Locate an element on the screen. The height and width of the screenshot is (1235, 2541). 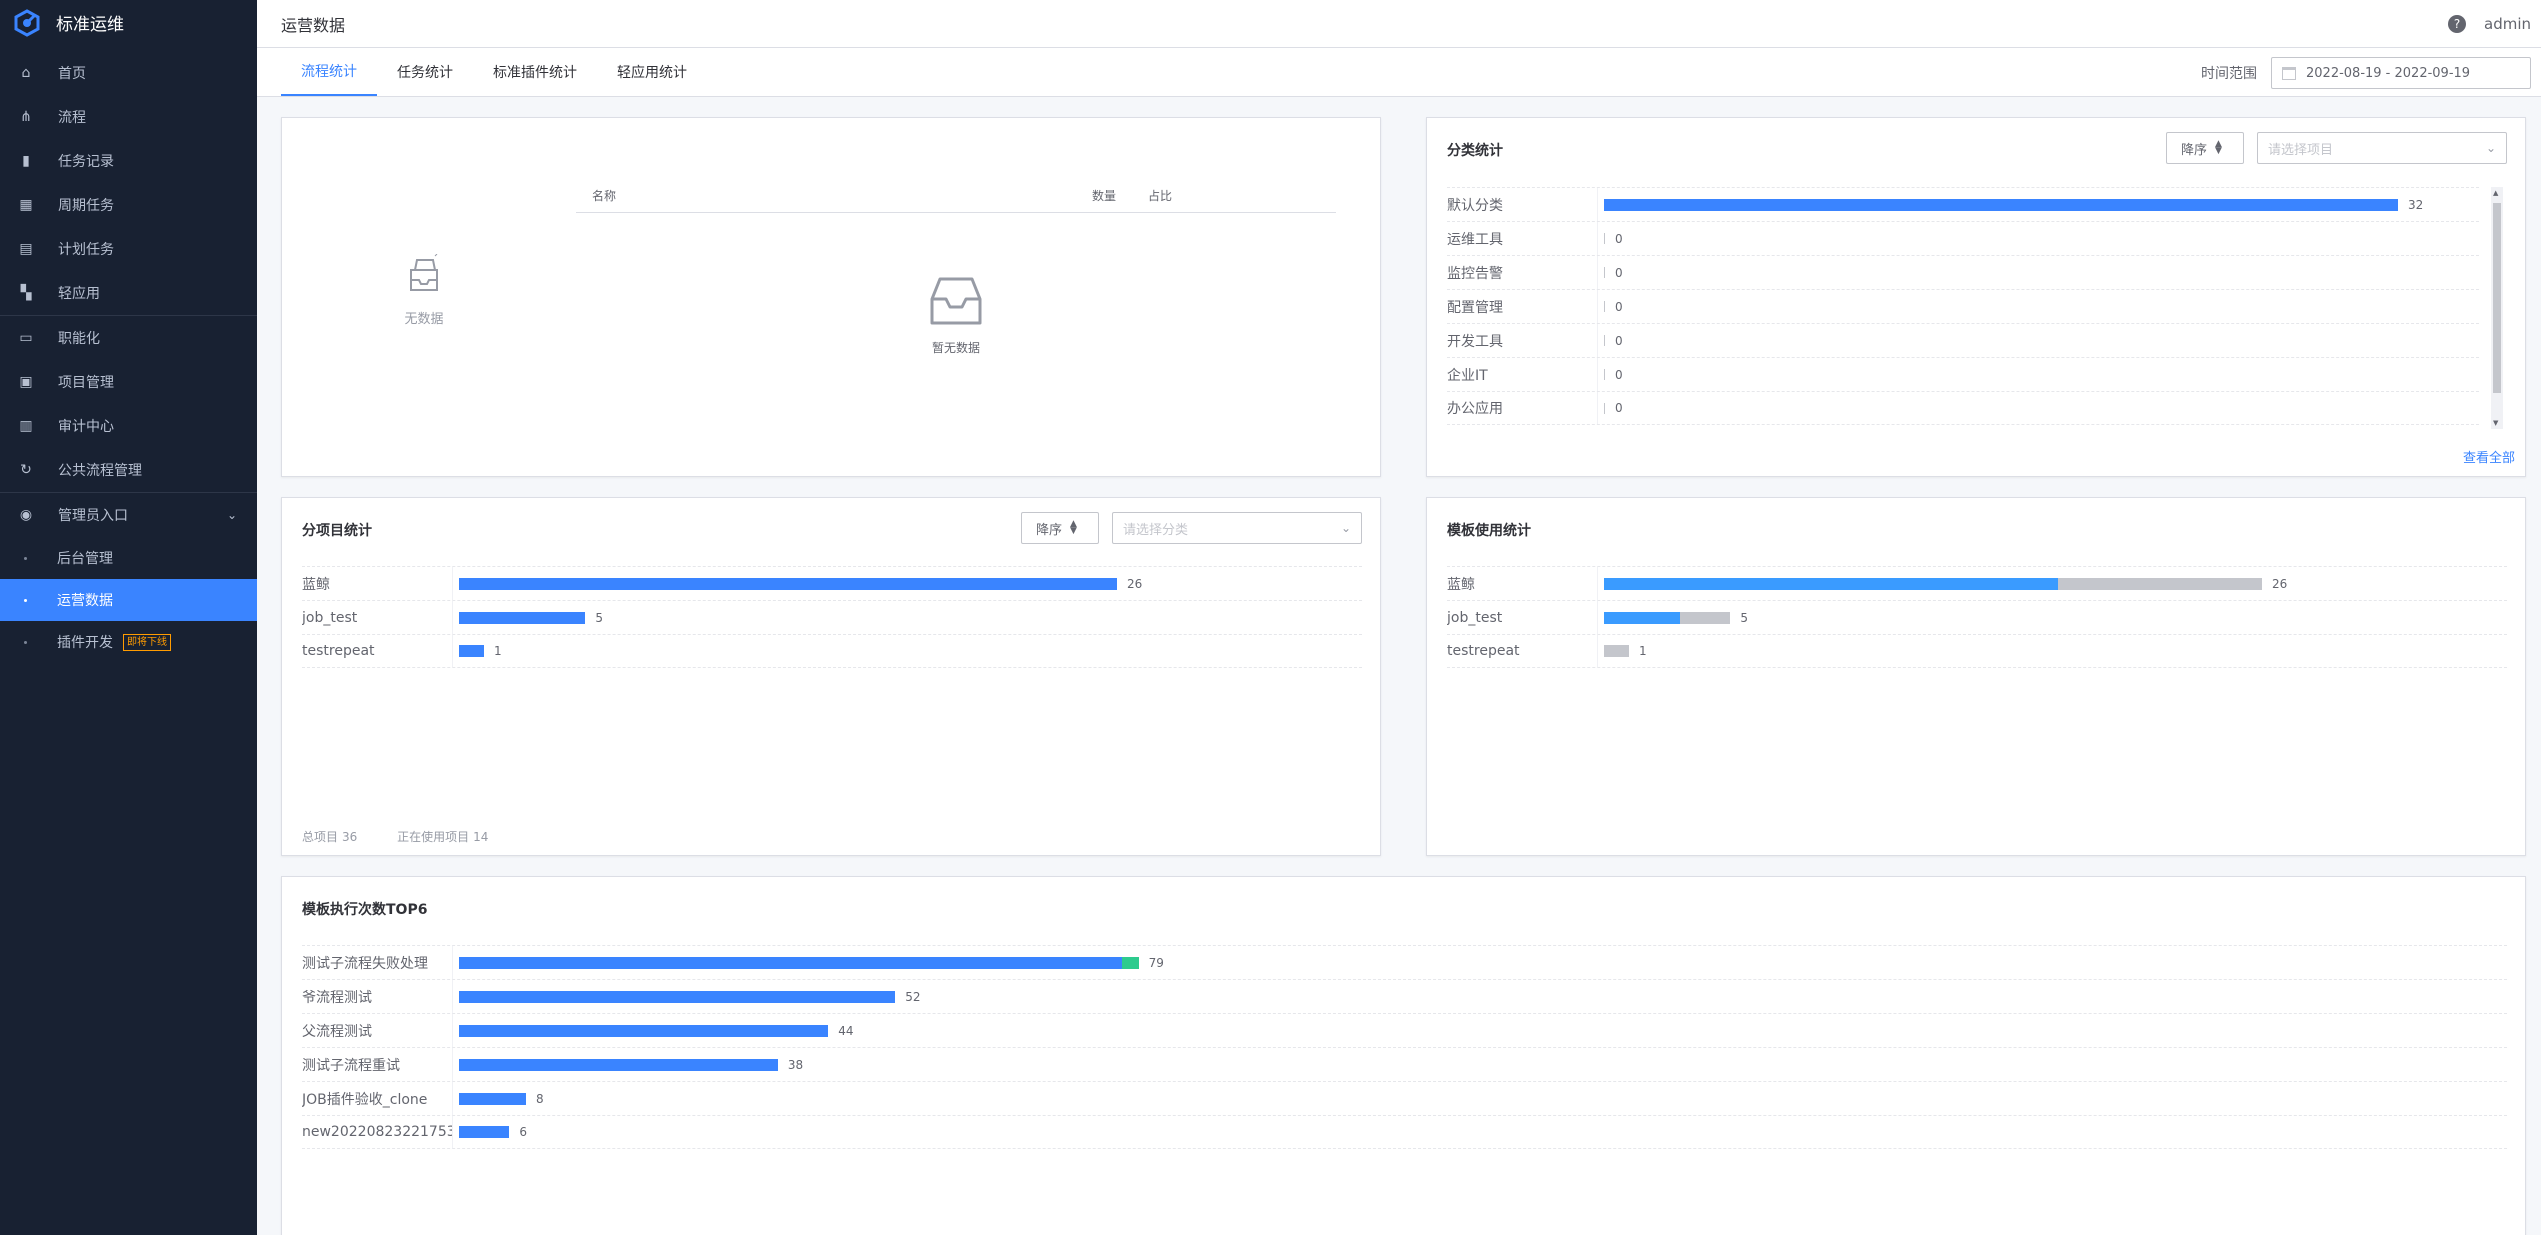
bar-track: 32 is located at coordinates (2038, 204).